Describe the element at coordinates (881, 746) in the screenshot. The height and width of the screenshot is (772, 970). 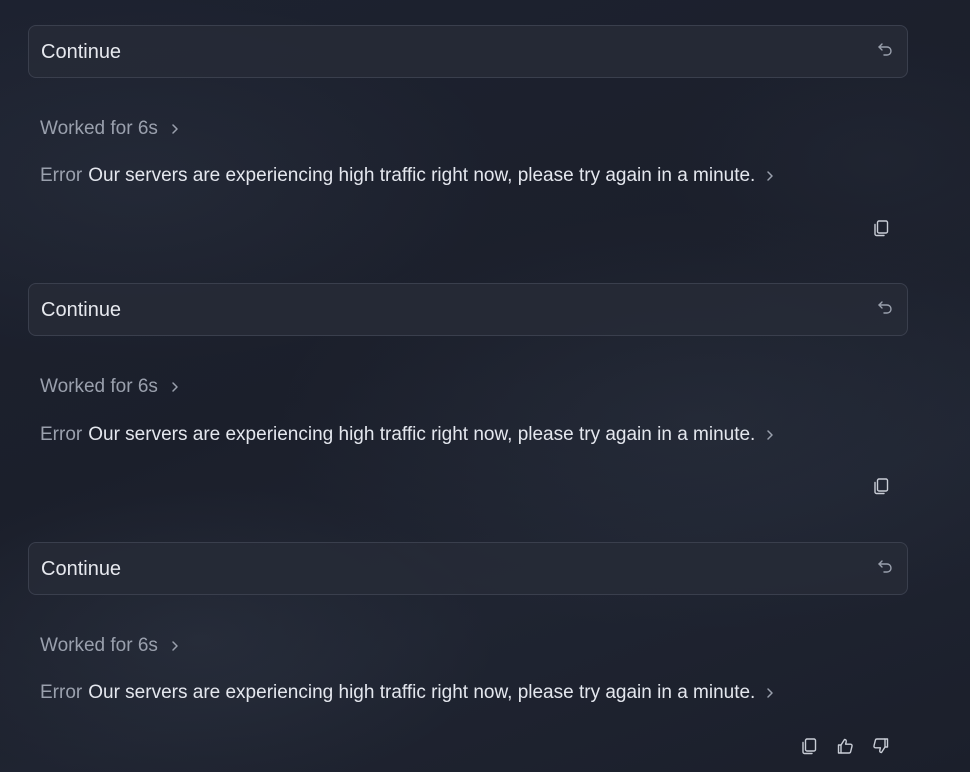
I see `thumbs-down-icon` at that location.